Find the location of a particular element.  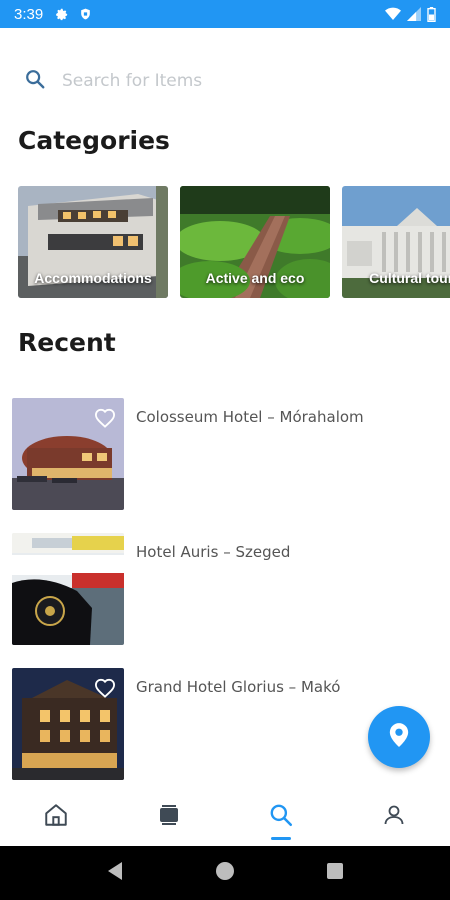

home-circle-icon is located at coordinates (225, 873).